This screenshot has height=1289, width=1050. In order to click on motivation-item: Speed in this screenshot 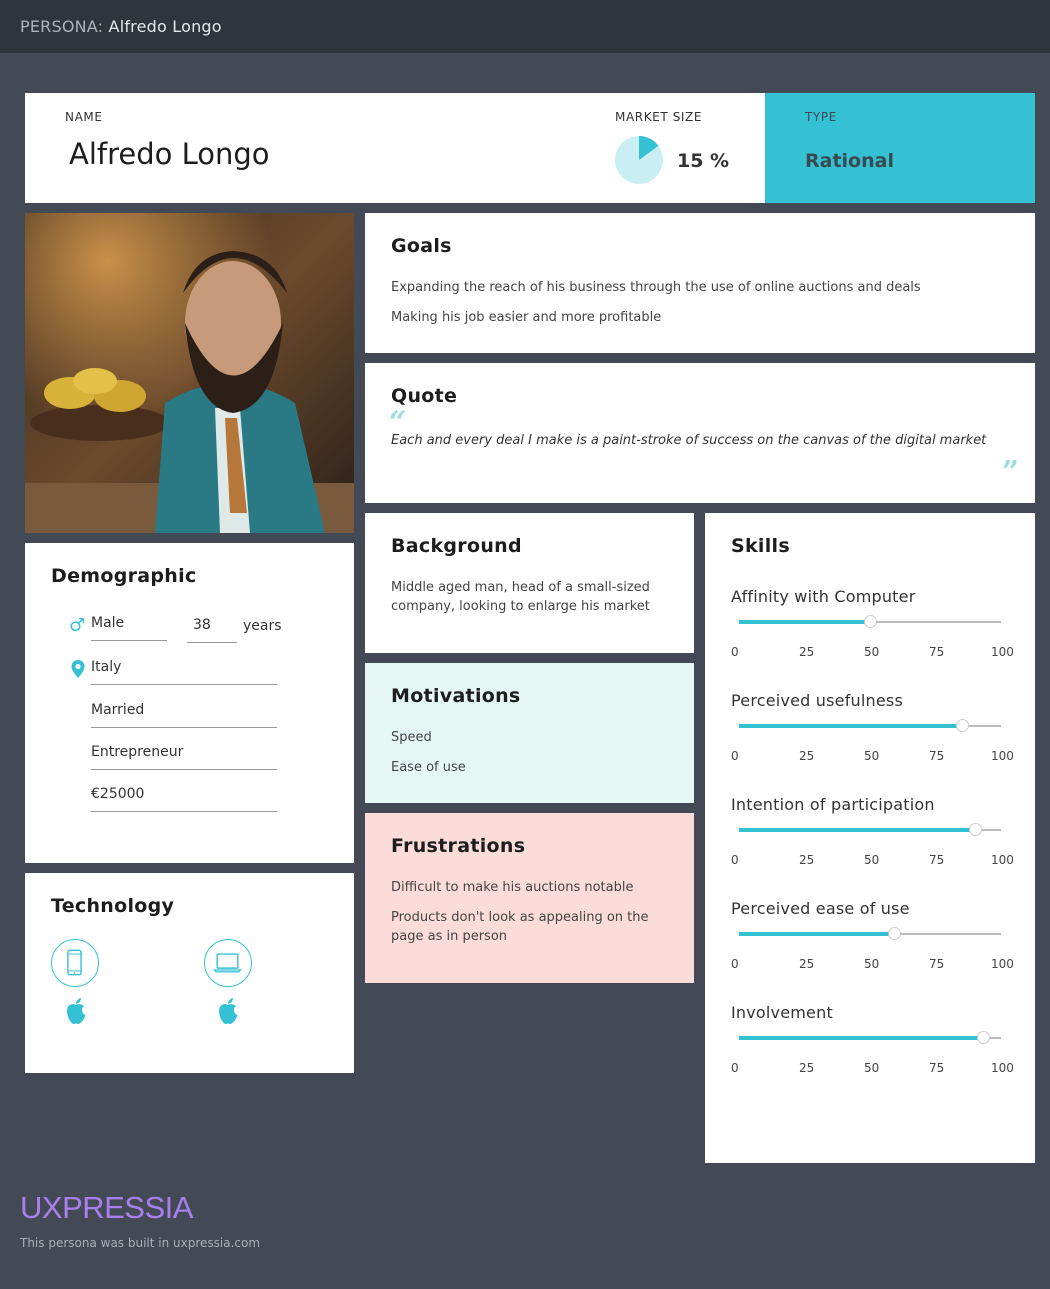, I will do `click(411, 737)`.